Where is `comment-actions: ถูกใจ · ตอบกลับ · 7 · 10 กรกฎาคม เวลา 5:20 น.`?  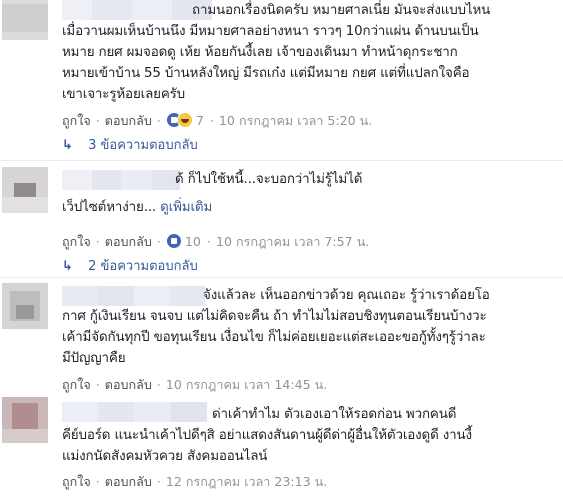
comment-actions: ถูกใจ · ตอบกลับ · 7 · 10 กรกฎาคม เวลา 5:20 น. is located at coordinates (217, 120).